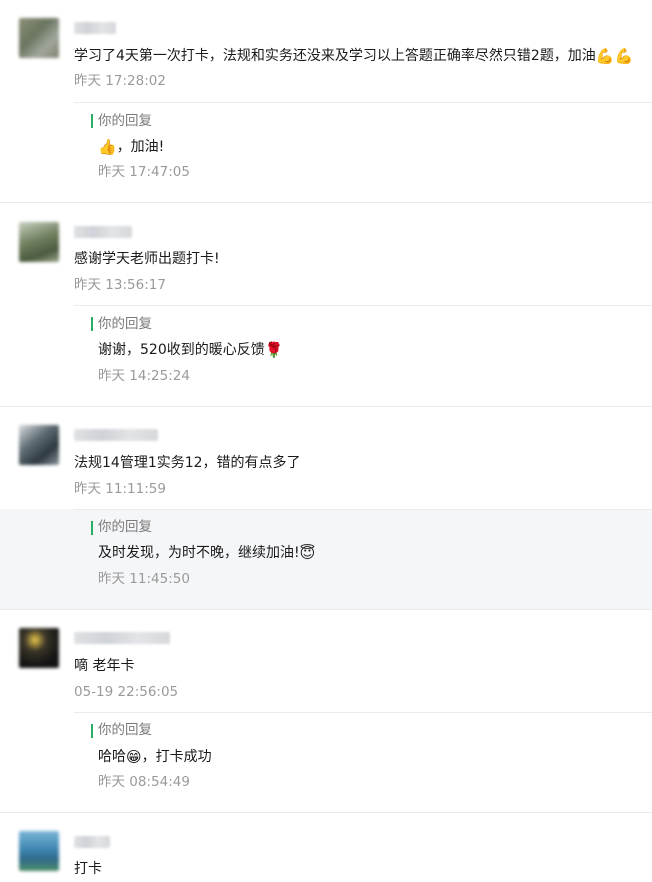  Describe the element at coordinates (614, 56) in the screenshot. I see `flexed-biceps-icon: 💪💪` at that location.